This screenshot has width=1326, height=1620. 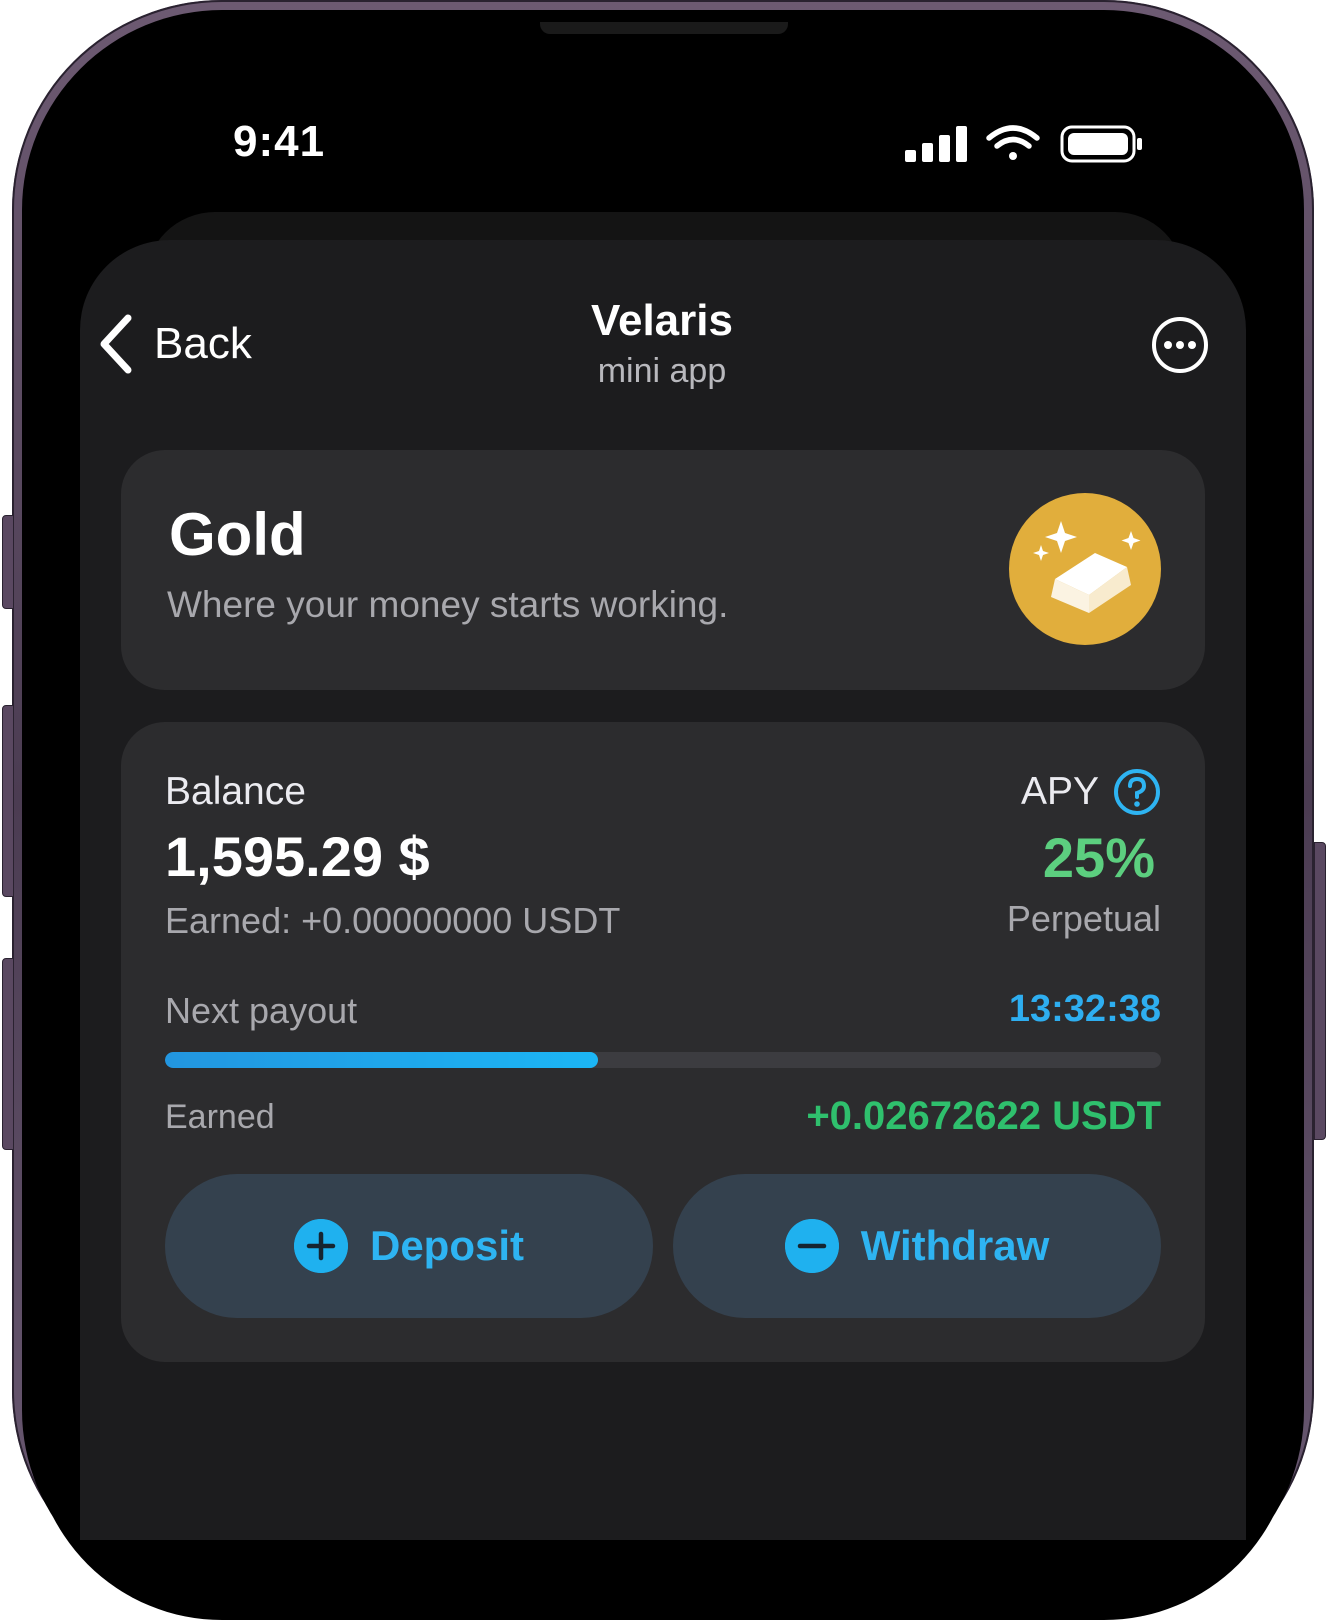 What do you see at coordinates (8, 801) in the screenshot?
I see `volume-up-button` at bounding box center [8, 801].